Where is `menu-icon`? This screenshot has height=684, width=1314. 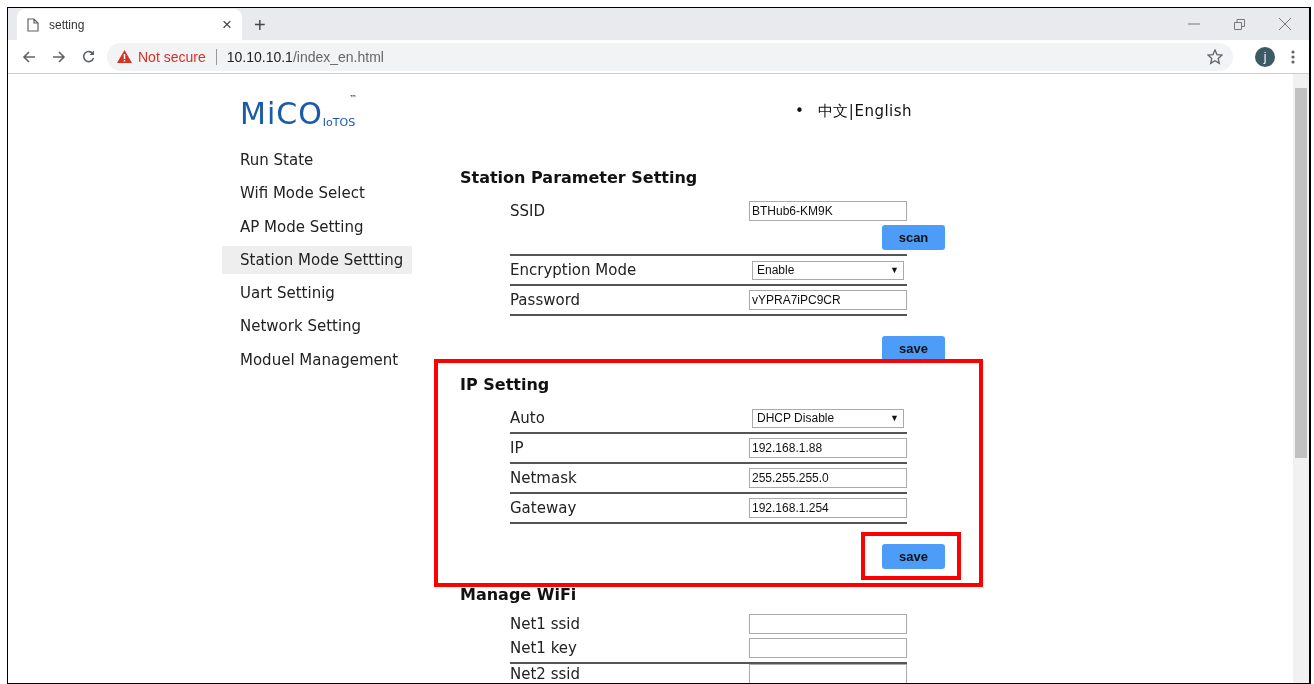
menu-icon is located at coordinates (1293, 56).